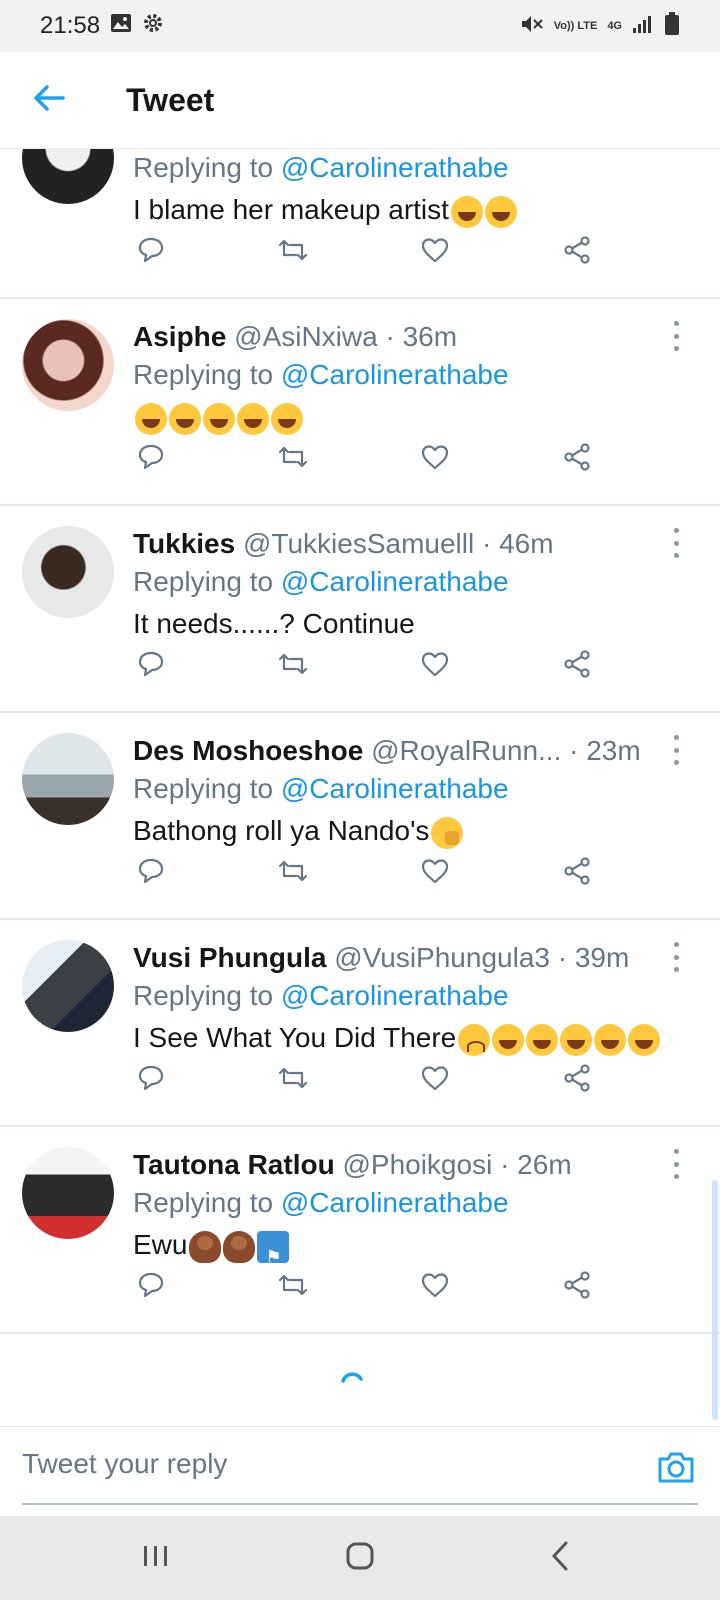  Describe the element at coordinates (229, 957) in the screenshot. I see `display-name: Vusi Phungula` at that location.